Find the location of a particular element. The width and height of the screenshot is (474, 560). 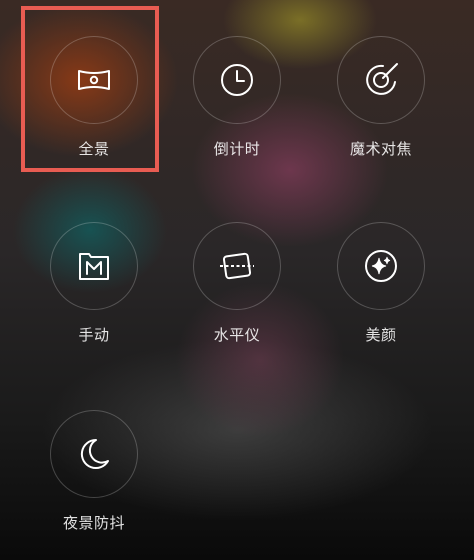

manual-button is located at coordinates (94, 266).